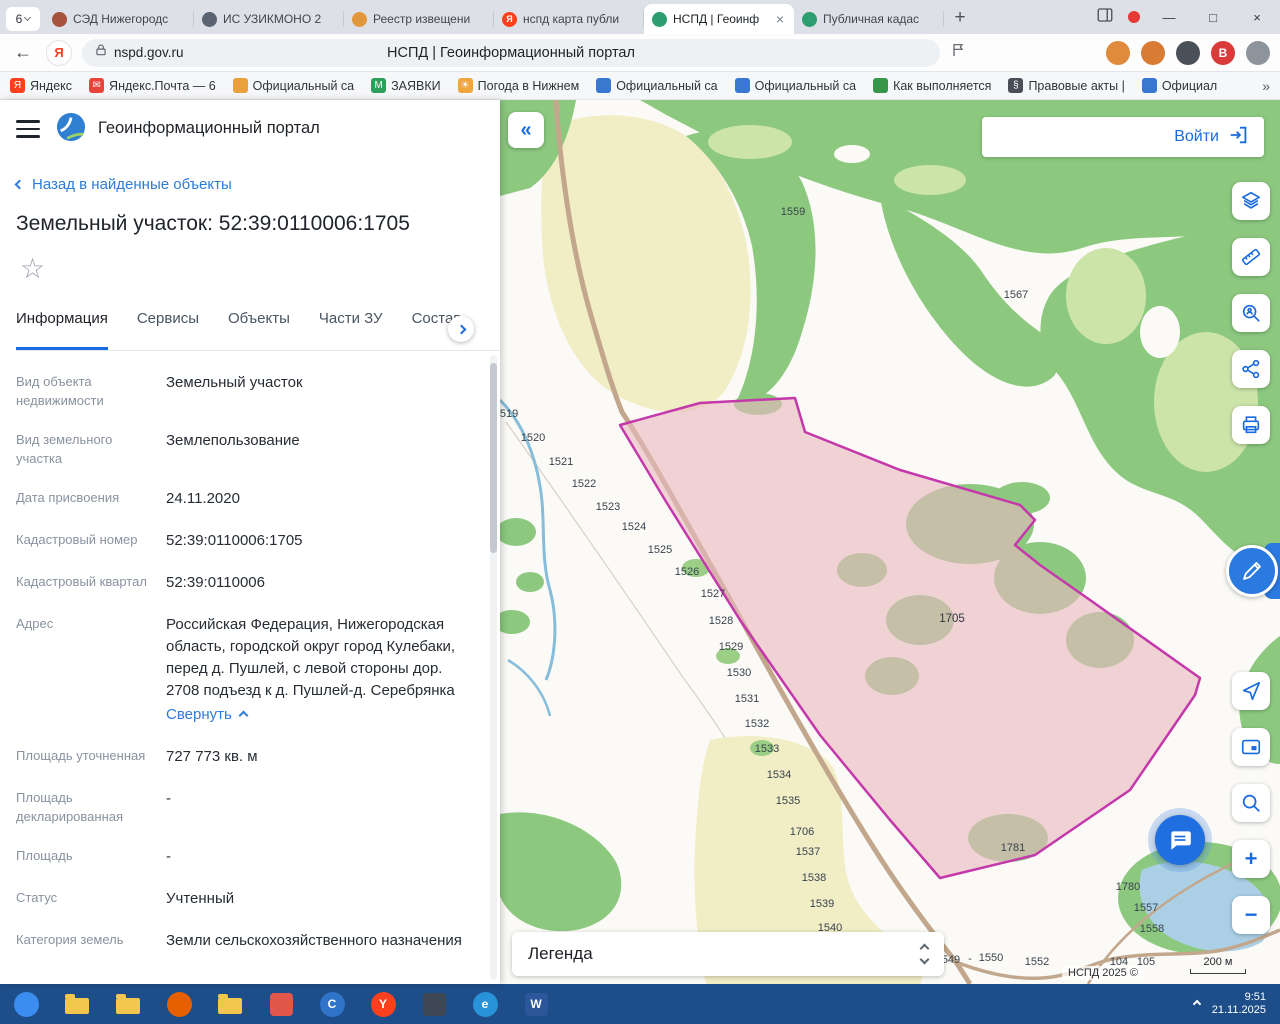 This screenshot has width=1280, height=1024. Describe the element at coordinates (71, 129) in the screenshot. I see `portal-logo` at that location.